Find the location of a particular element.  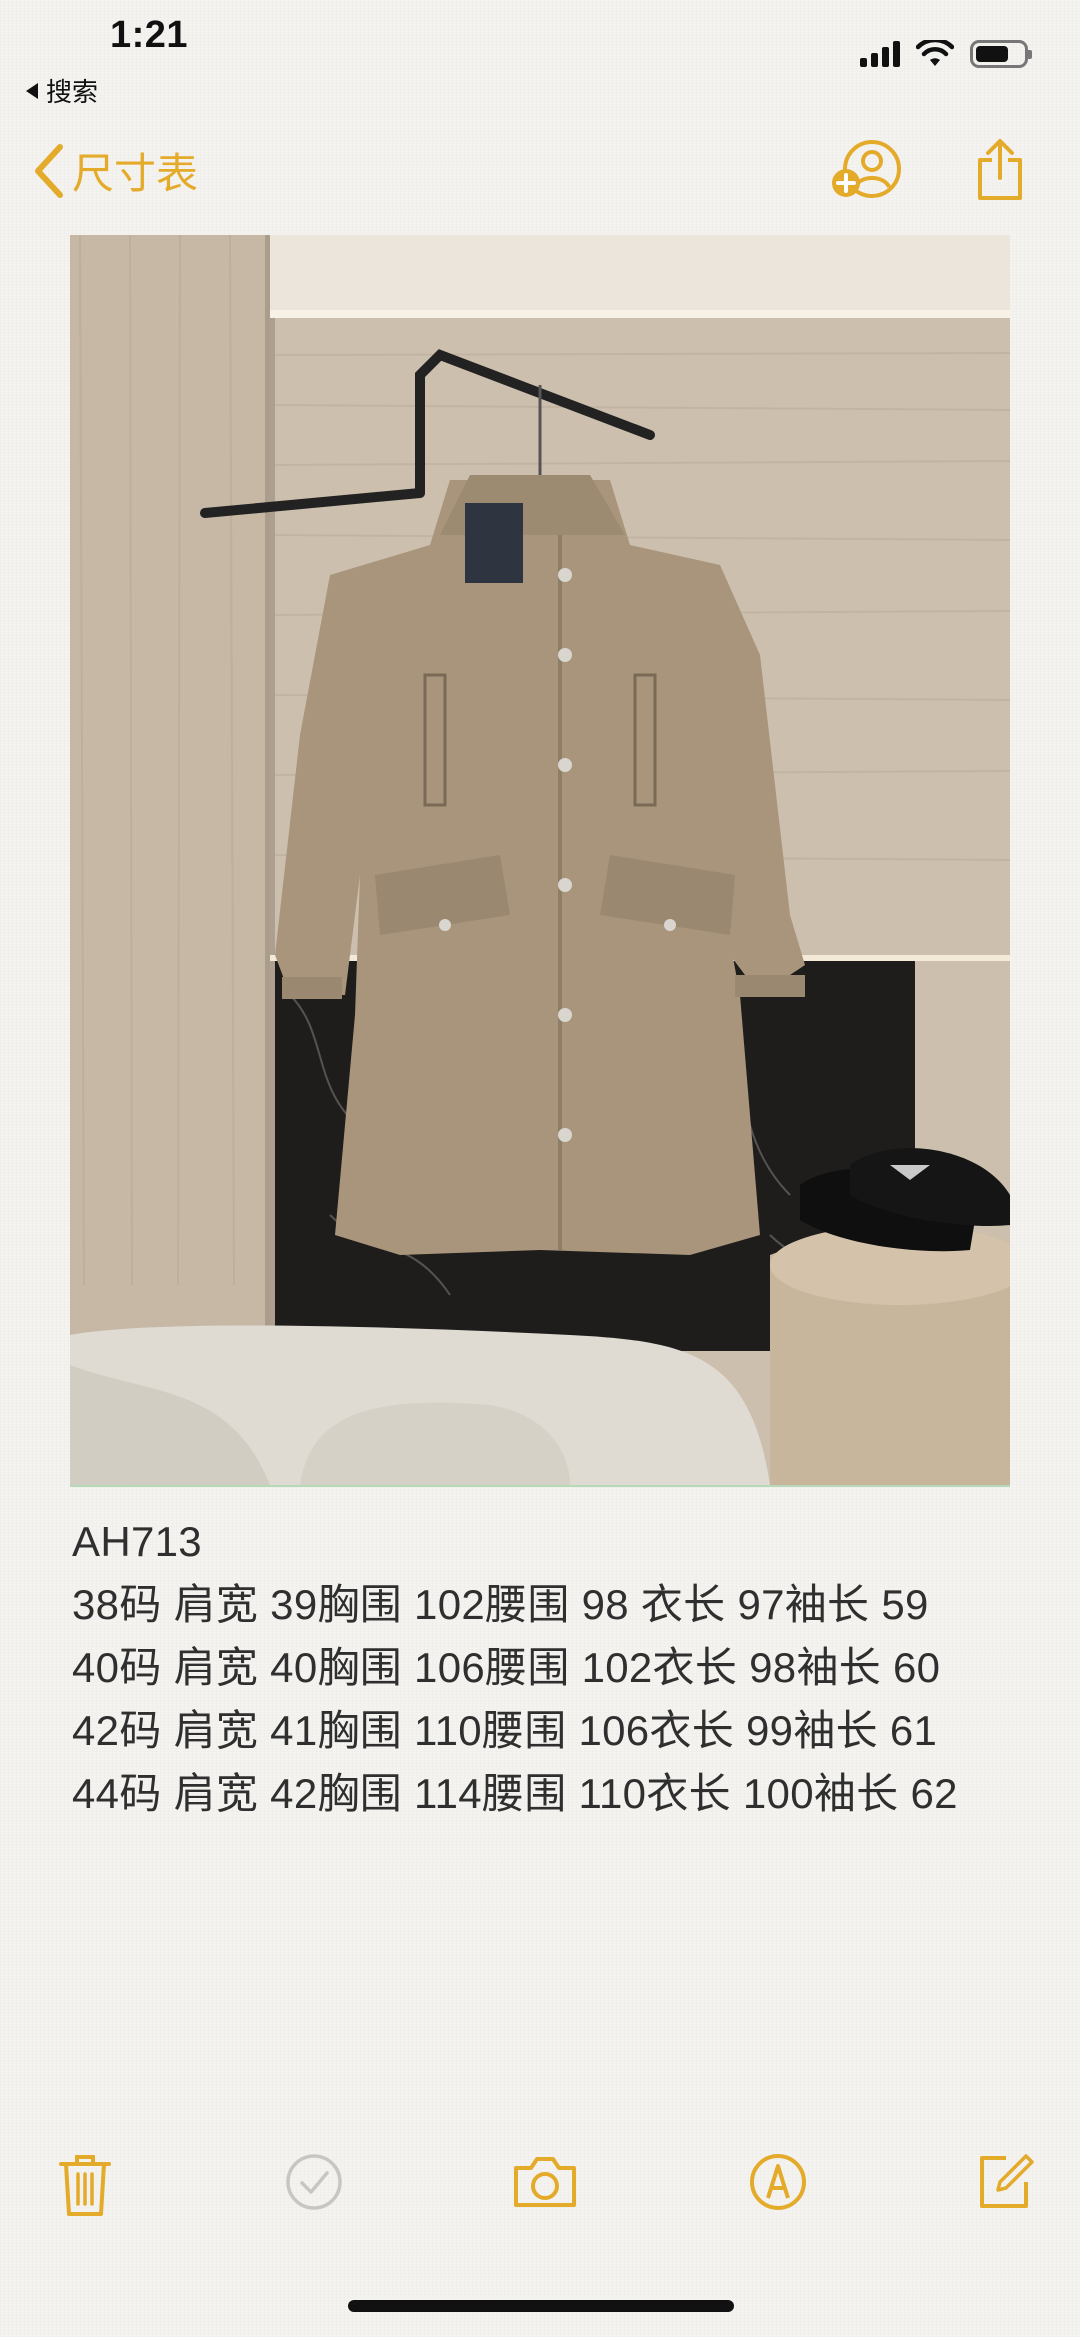

back-label: 尺寸表 is located at coordinates (135, 173).